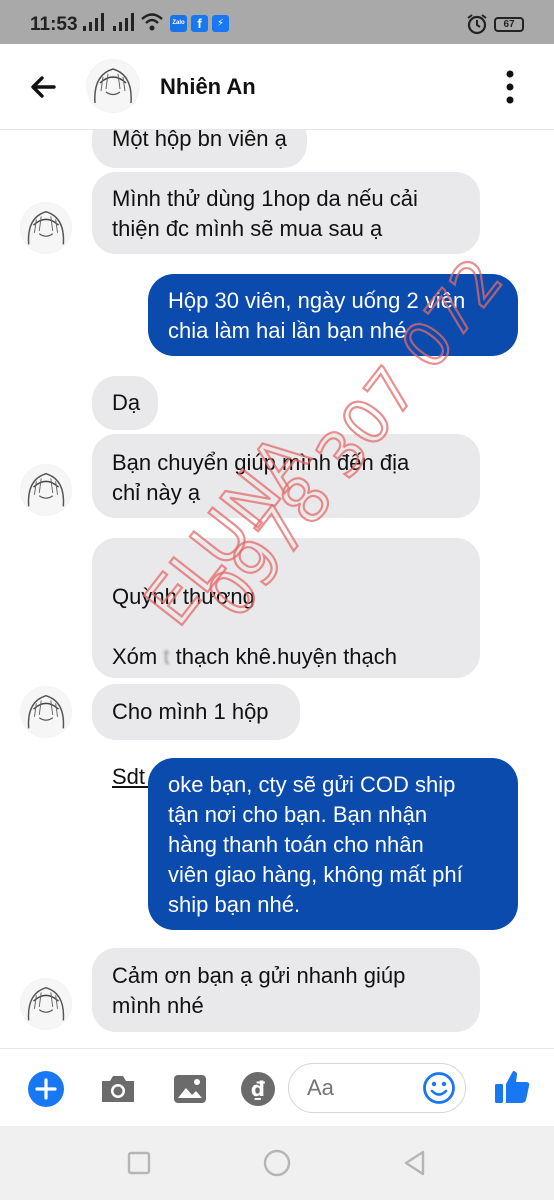 The width and height of the screenshot is (554, 1200). What do you see at coordinates (183, 596) in the screenshot?
I see `address-name-line: Quỳnh thương` at bounding box center [183, 596].